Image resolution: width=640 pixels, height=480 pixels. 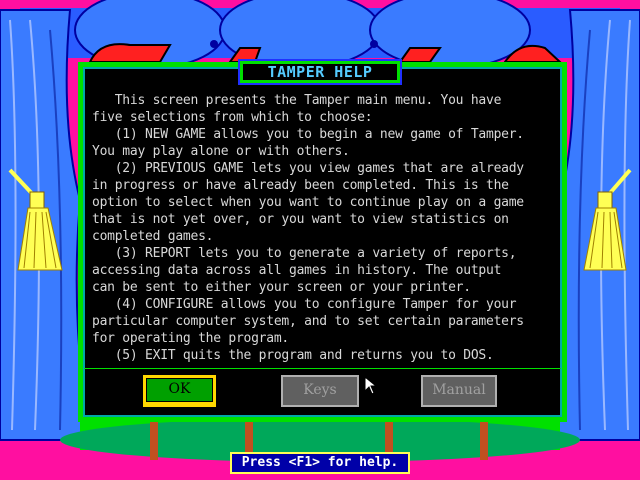 What do you see at coordinates (459, 391) in the screenshot?
I see `manual-button: Manual` at bounding box center [459, 391].